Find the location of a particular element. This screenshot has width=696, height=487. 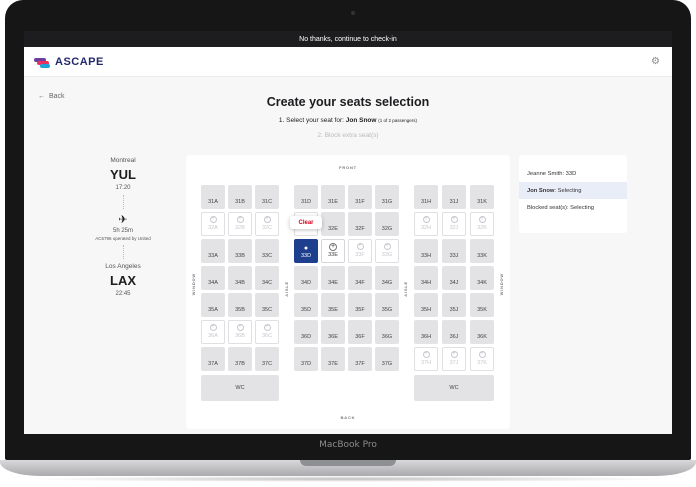

seat-35B: 35B is located at coordinates (240, 305).